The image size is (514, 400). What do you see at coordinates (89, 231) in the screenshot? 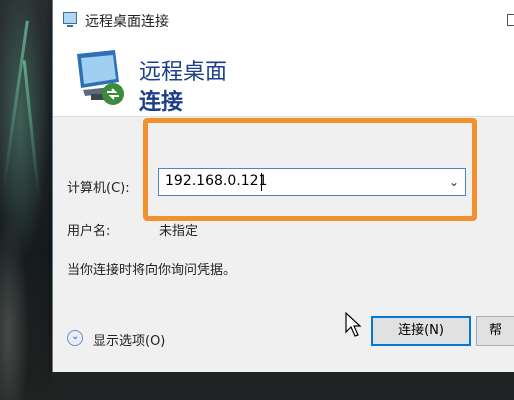
I see `username-label: 用户名:` at bounding box center [89, 231].